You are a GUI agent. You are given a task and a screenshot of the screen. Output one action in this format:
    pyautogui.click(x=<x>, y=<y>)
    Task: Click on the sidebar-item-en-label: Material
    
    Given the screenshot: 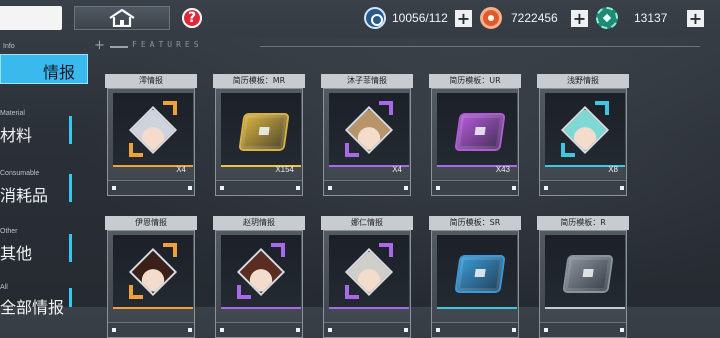 What is the action you would take?
    pyautogui.click(x=12, y=113)
    